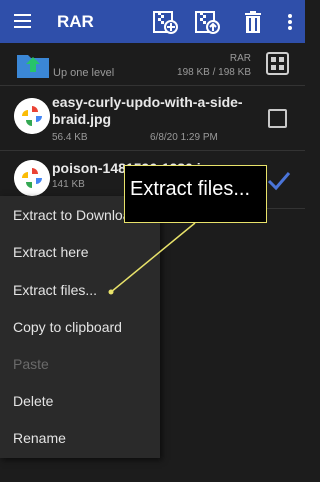  I want to click on archive-add-icon, so click(165, 22).